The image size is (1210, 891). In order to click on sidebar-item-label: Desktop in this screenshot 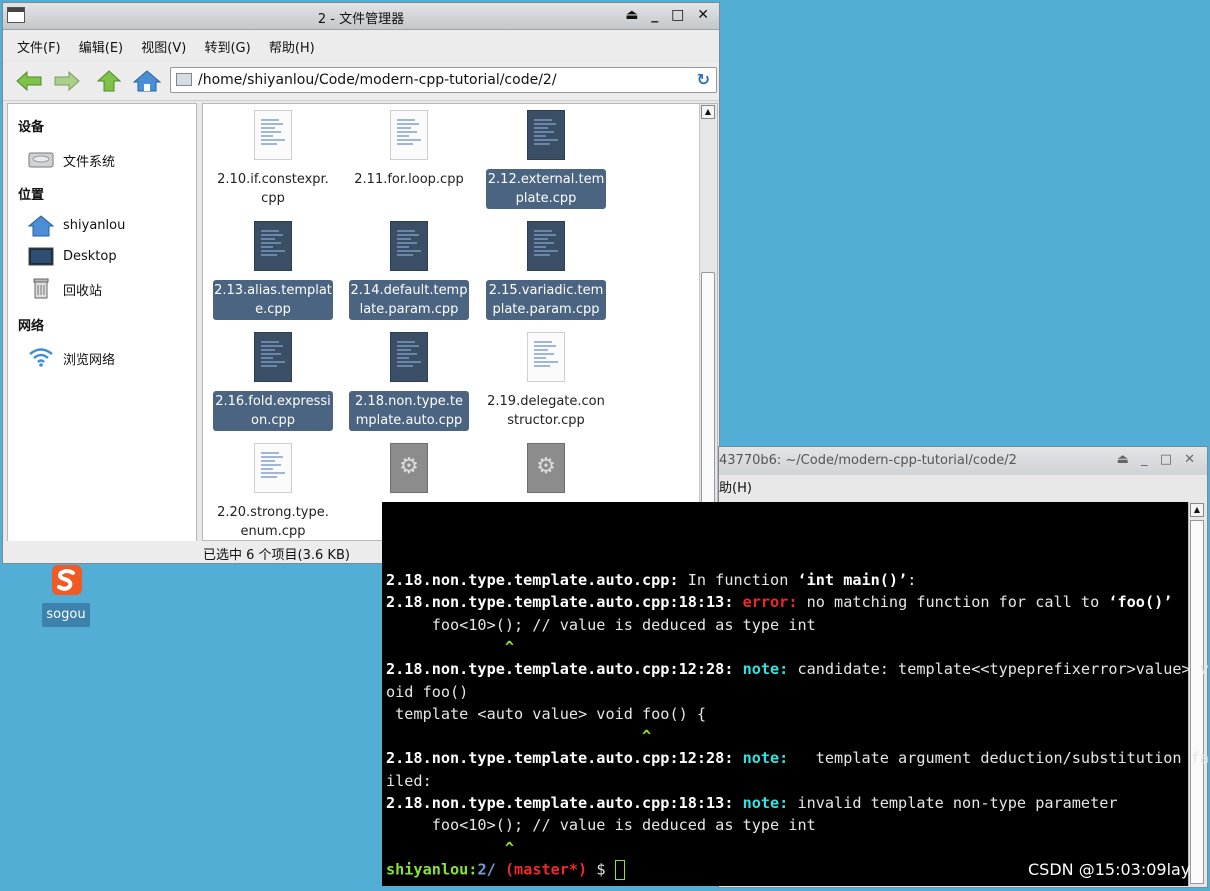, I will do `click(90, 256)`.